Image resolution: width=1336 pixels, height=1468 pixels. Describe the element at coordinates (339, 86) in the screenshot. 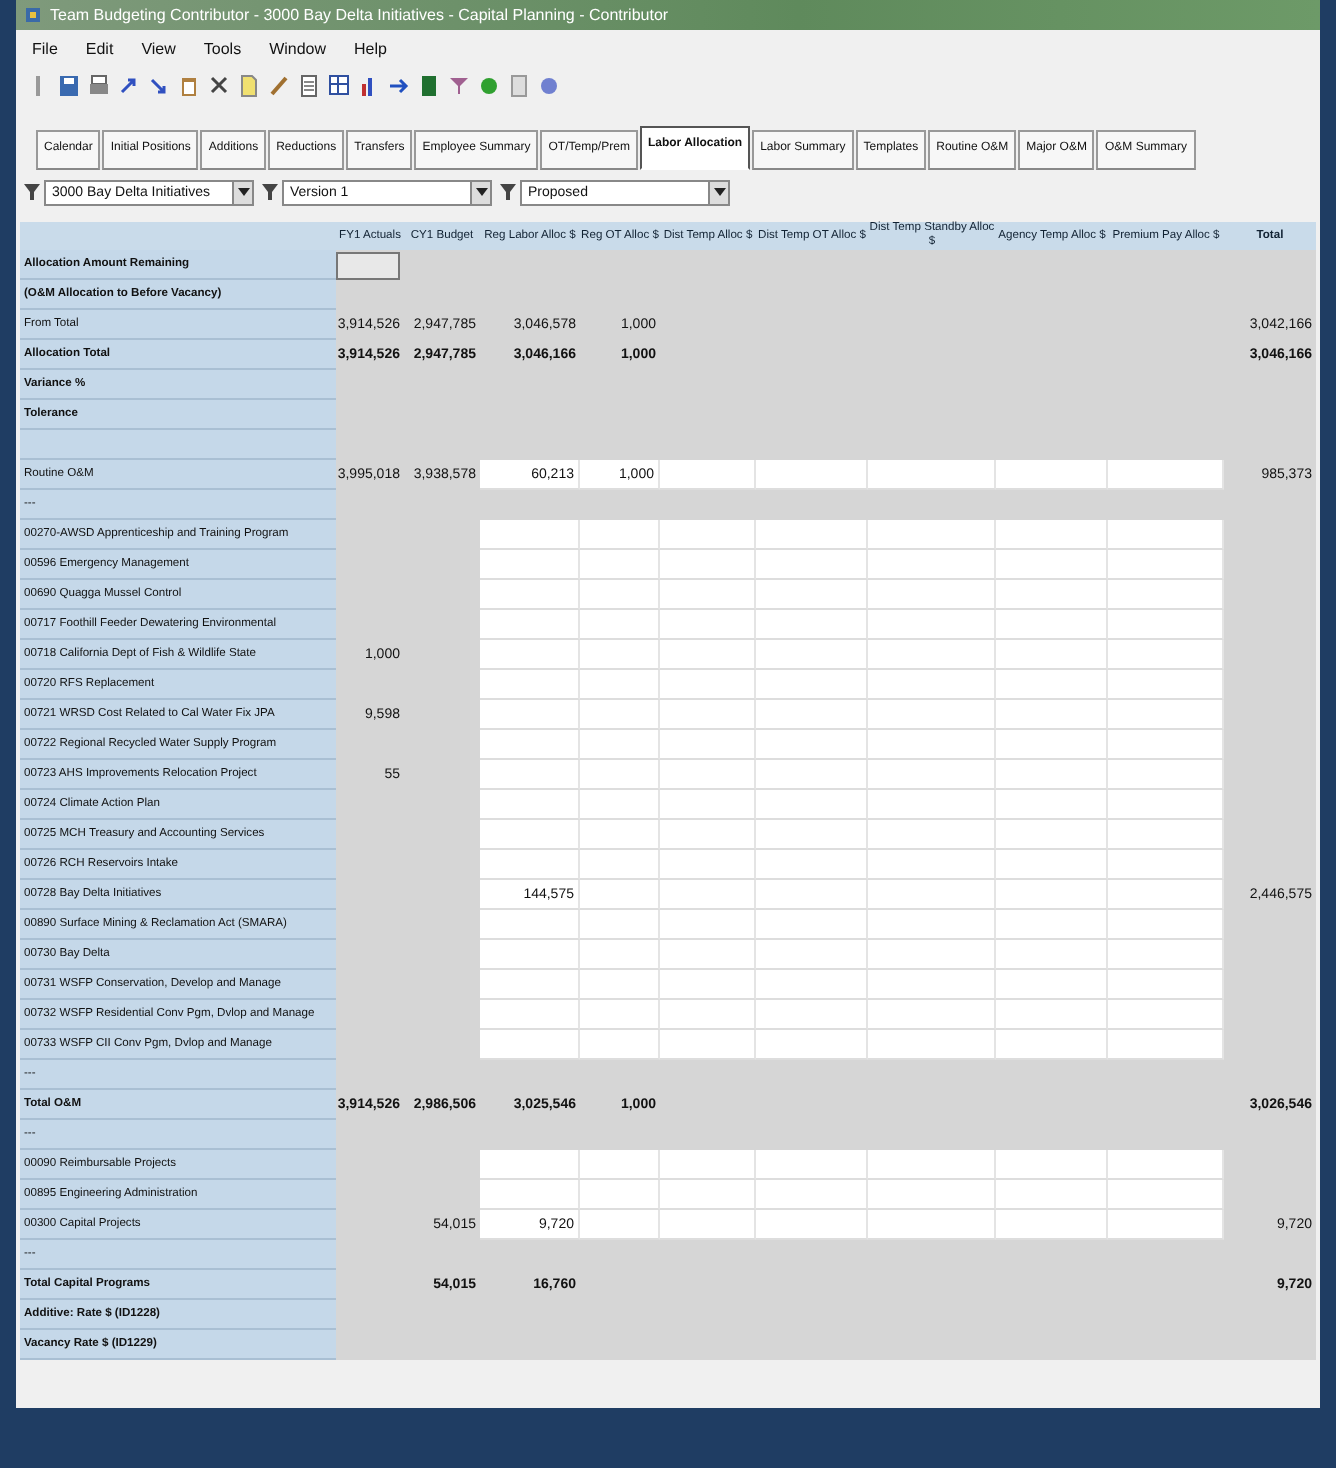

I see `grid-icon` at that location.